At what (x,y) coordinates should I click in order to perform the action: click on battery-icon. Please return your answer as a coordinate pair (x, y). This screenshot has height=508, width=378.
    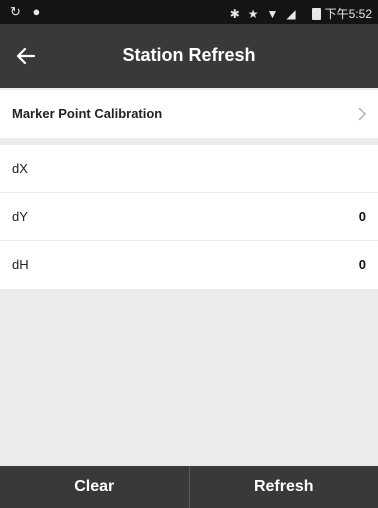
    Looking at the image, I should click on (316, 13).